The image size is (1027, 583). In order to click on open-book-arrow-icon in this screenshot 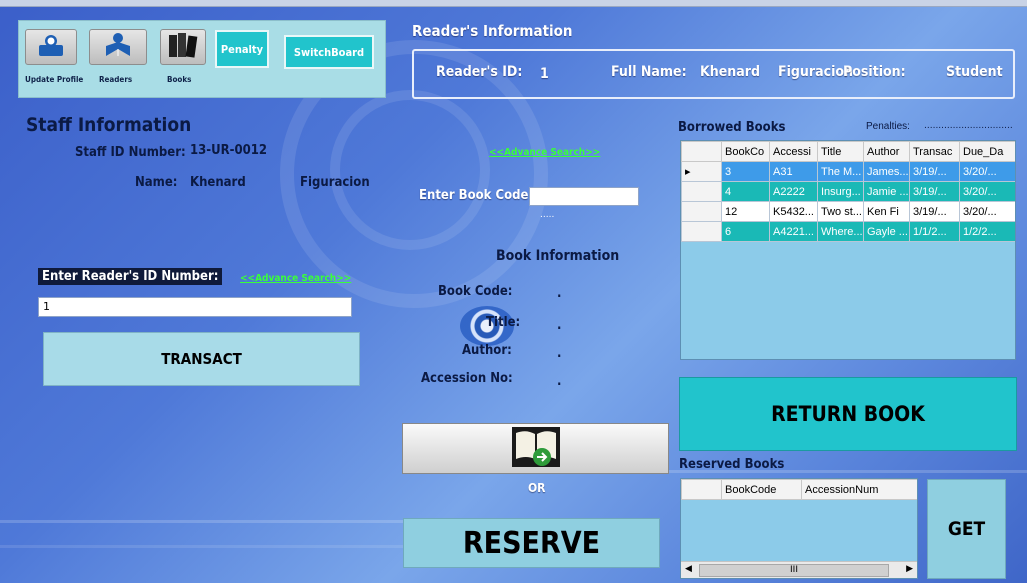, I will do `click(536, 449)`.